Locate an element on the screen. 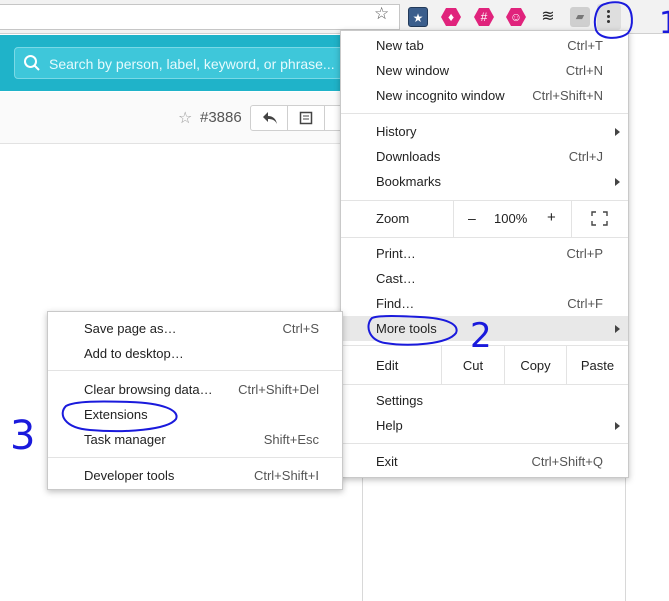 This screenshot has width=669, height=601. submenu-item-clear-browsing-data: Clear browsing data… Ctrl+Shift+Del is located at coordinates (195, 389).